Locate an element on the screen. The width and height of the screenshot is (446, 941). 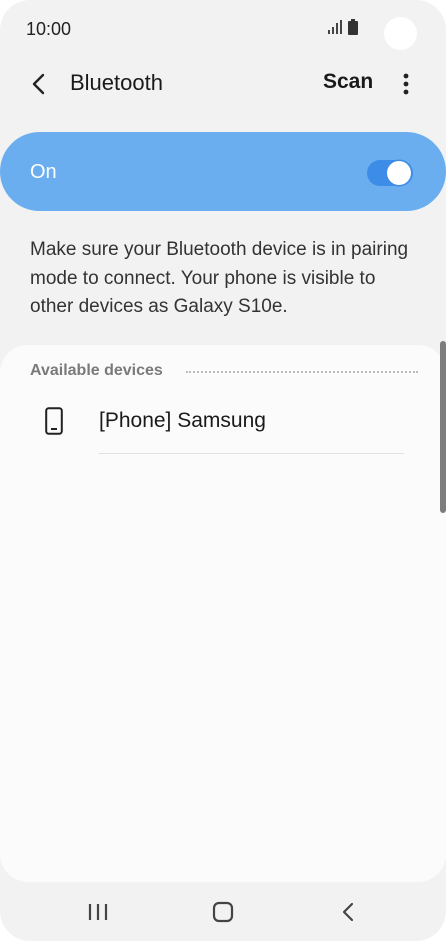
more-options-icon is located at coordinates (406, 84).